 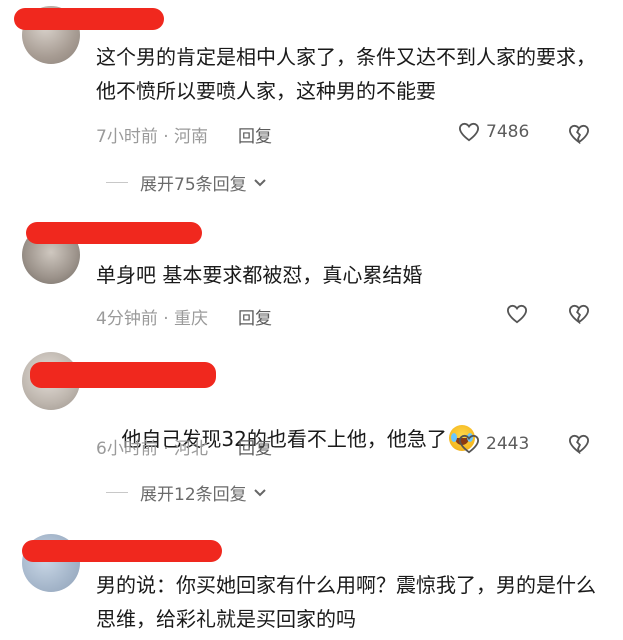 What do you see at coordinates (508, 444) in the screenshot?
I see `like-count: 2443` at bounding box center [508, 444].